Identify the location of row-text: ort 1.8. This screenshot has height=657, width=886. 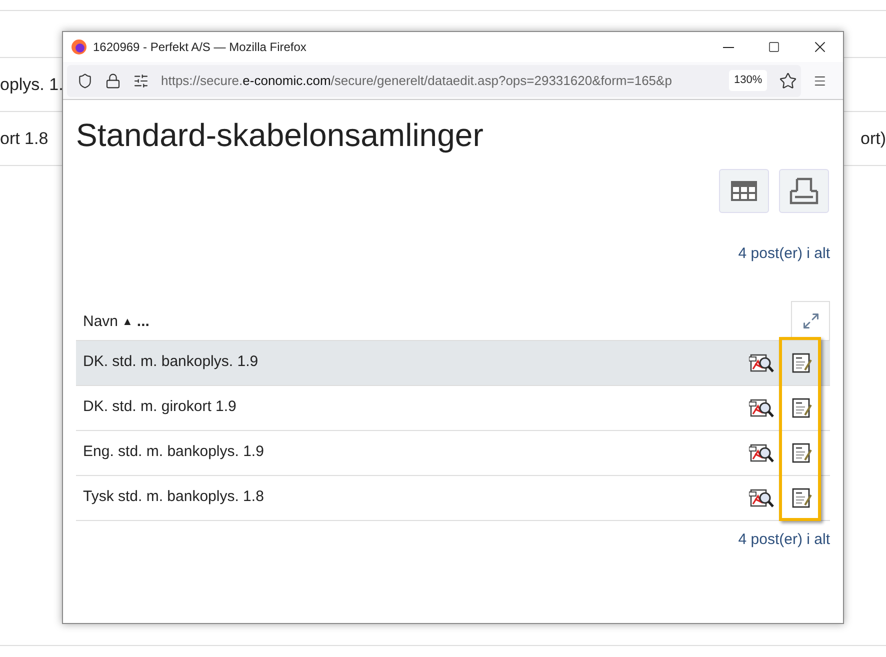
(24, 139).